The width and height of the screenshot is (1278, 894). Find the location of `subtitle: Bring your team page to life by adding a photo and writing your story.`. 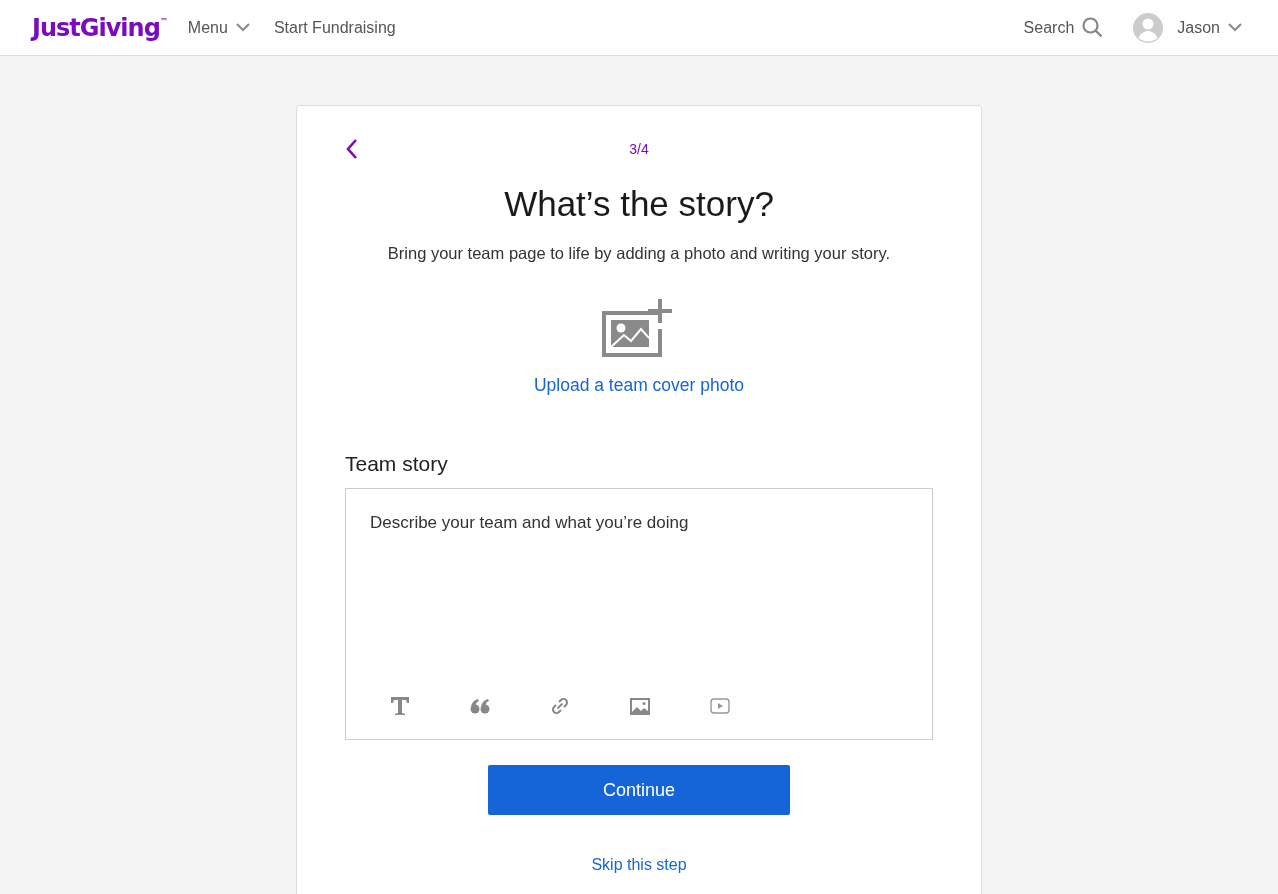

subtitle: Bring your team page to life by adding a photo and writing your story. is located at coordinates (639, 253).